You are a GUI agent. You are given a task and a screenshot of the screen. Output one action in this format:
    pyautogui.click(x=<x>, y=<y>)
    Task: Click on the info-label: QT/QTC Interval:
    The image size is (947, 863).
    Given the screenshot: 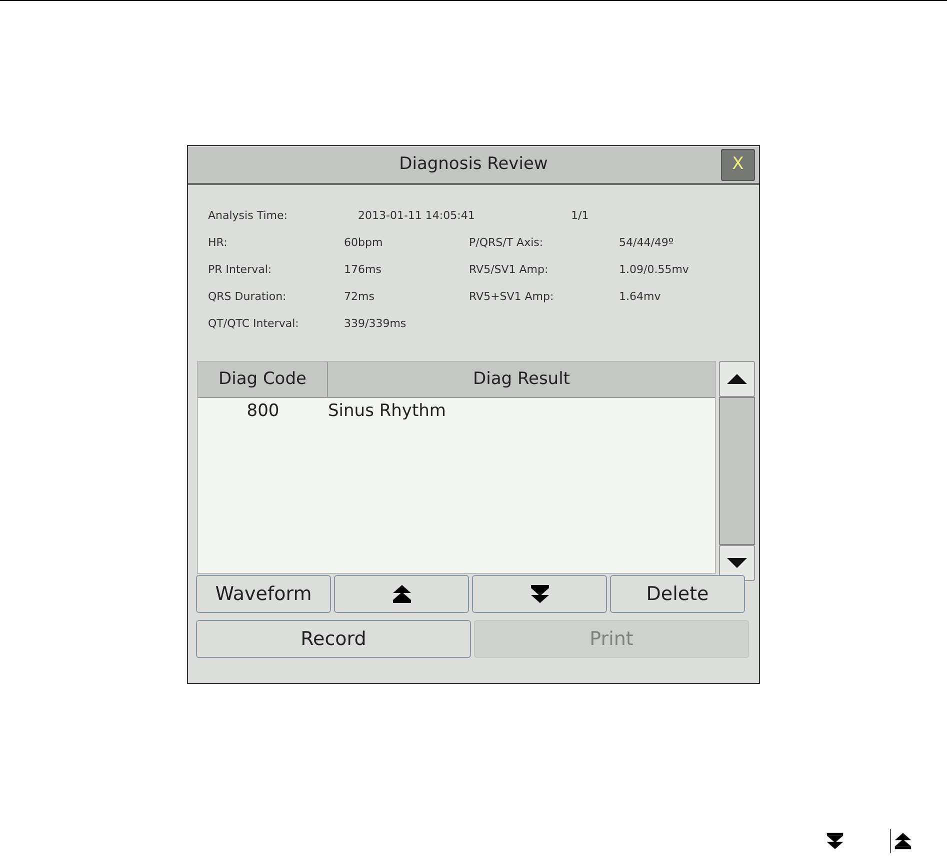 What is the action you would take?
    pyautogui.click(x=254, y=324)
    